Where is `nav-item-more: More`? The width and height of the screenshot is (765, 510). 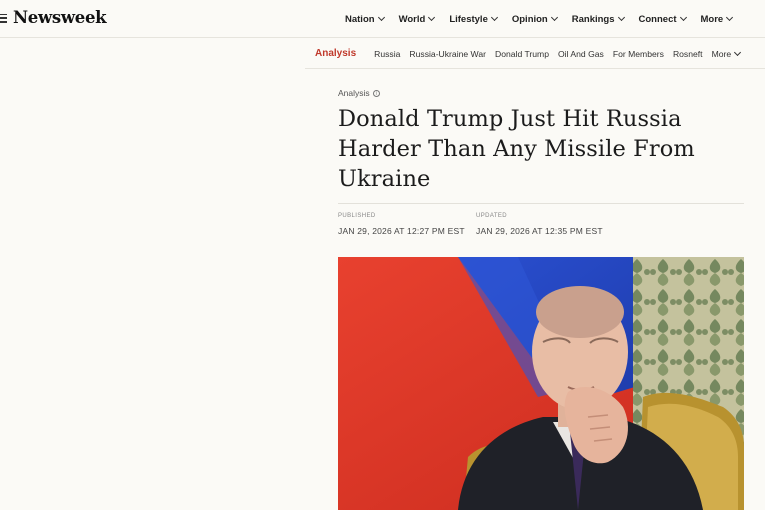
nav-item-more: More is located at coordinates (717, 19).